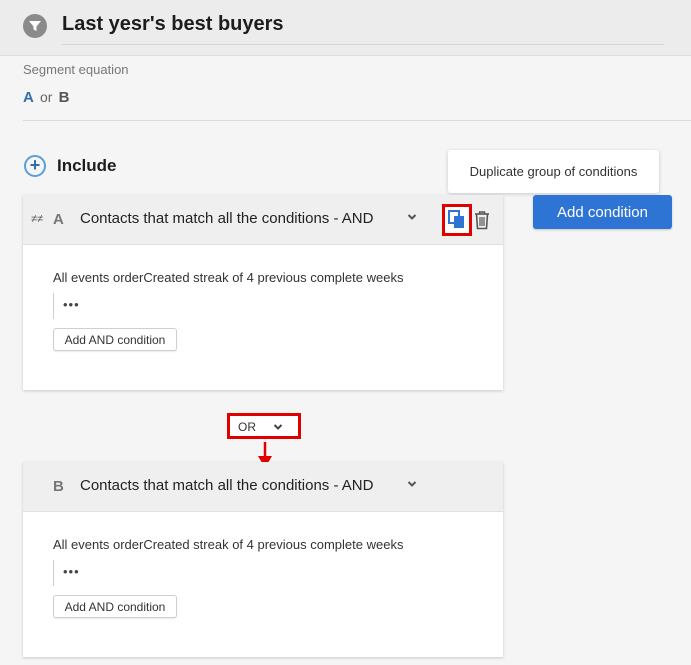 The height and width of the screenshot is (665, 691). What do you see at coordinates (35, 166) in the screenshot?
I see `plus-circle-icon: +` at bounding box center [35, 166].